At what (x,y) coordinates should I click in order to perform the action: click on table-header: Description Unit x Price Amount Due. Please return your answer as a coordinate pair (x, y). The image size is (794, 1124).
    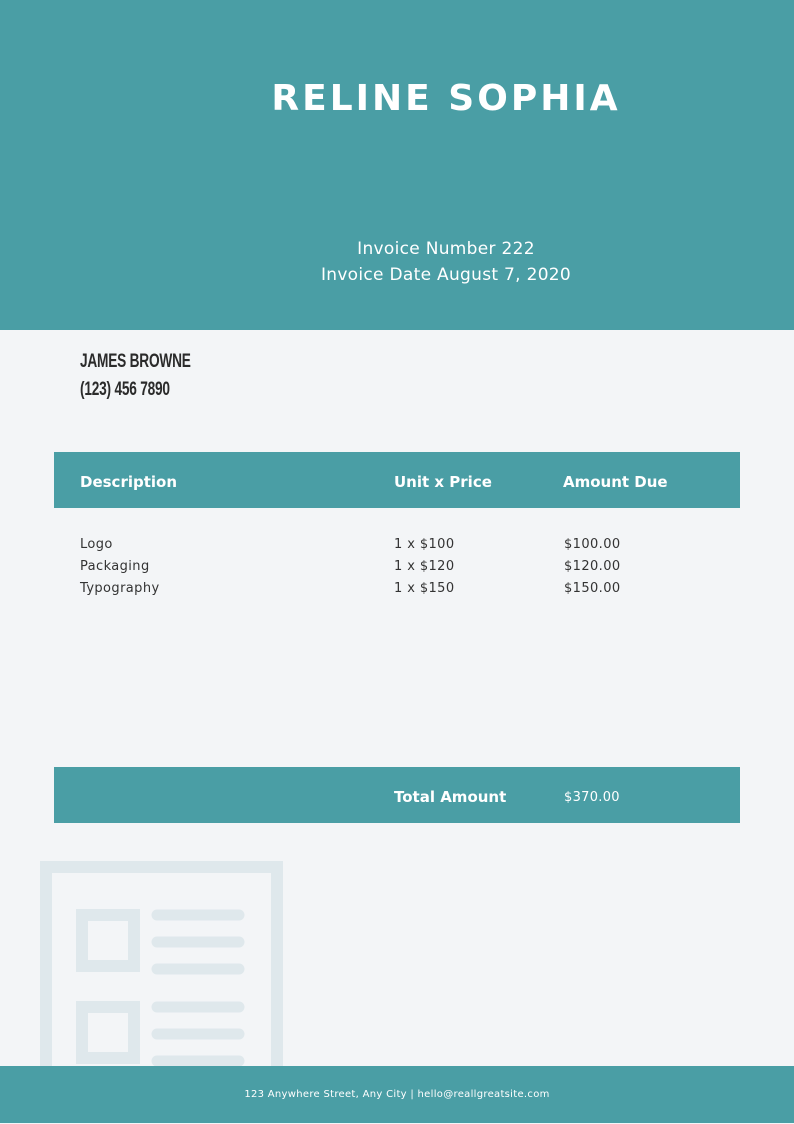
    Looking at the image, I should click on (397, 480).